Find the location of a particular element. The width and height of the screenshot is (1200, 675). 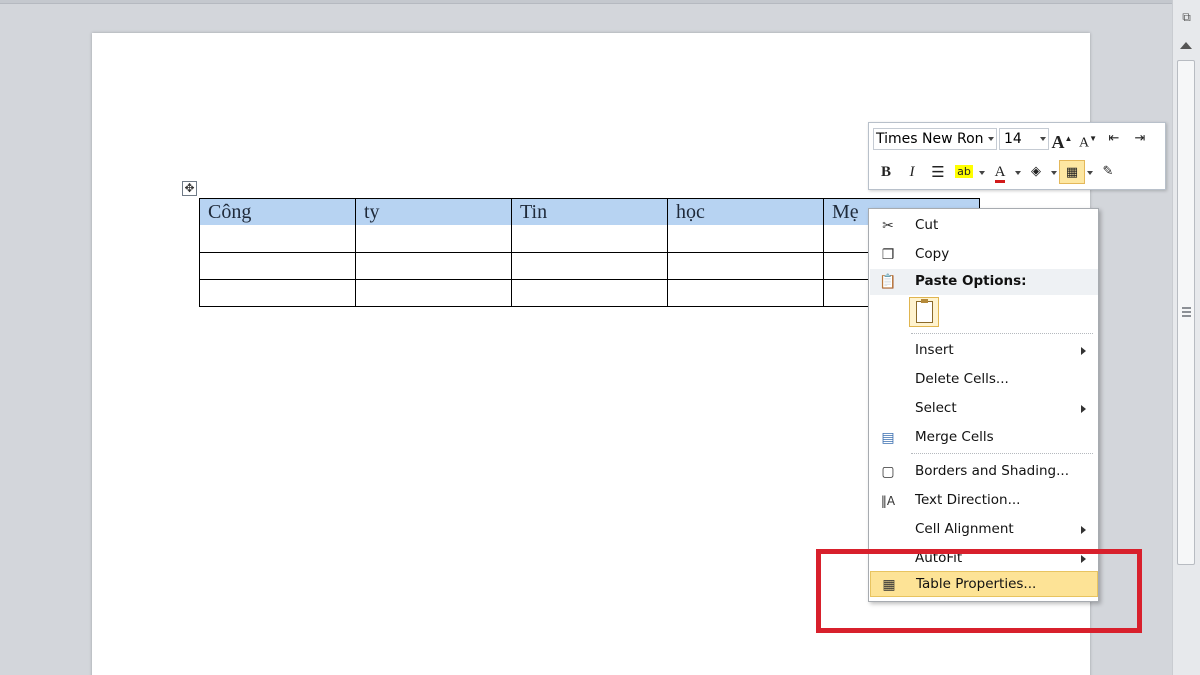

decrease-indent-icon: ⇤ is located at coordinates (1114, 139).